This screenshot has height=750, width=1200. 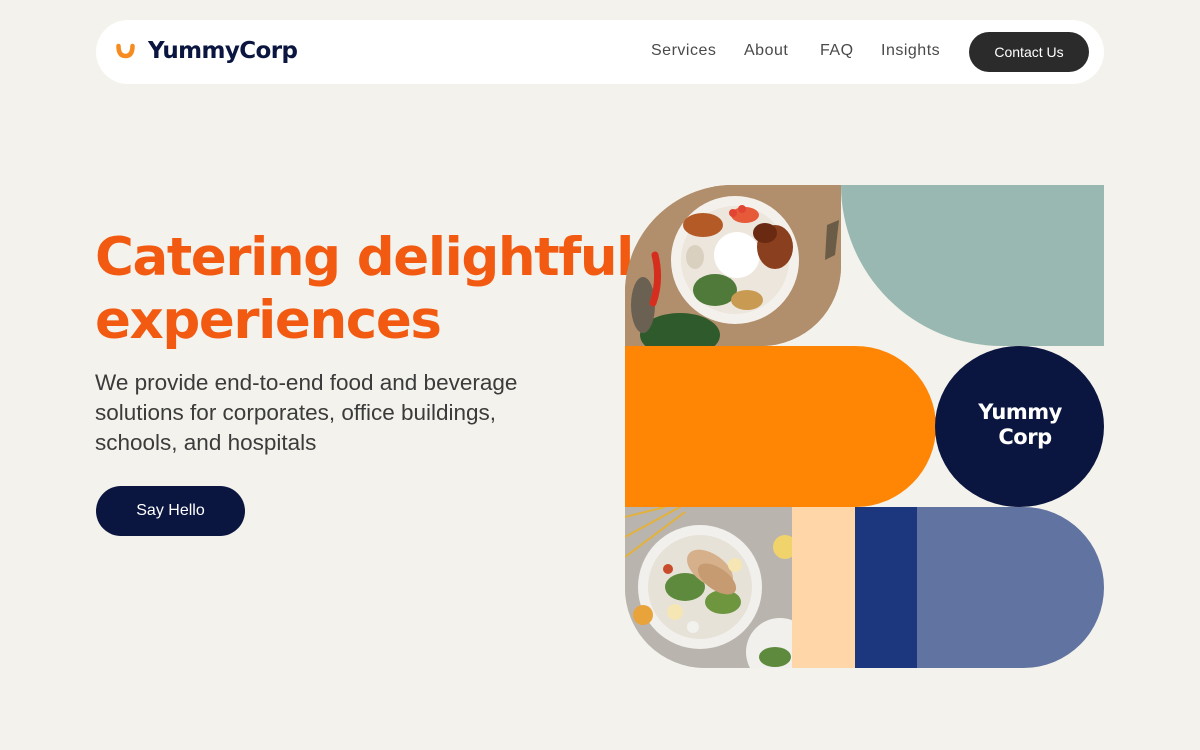 I want to click on circle-logo-wordmark: Yummy Corp, so click(x=1020, y=425).